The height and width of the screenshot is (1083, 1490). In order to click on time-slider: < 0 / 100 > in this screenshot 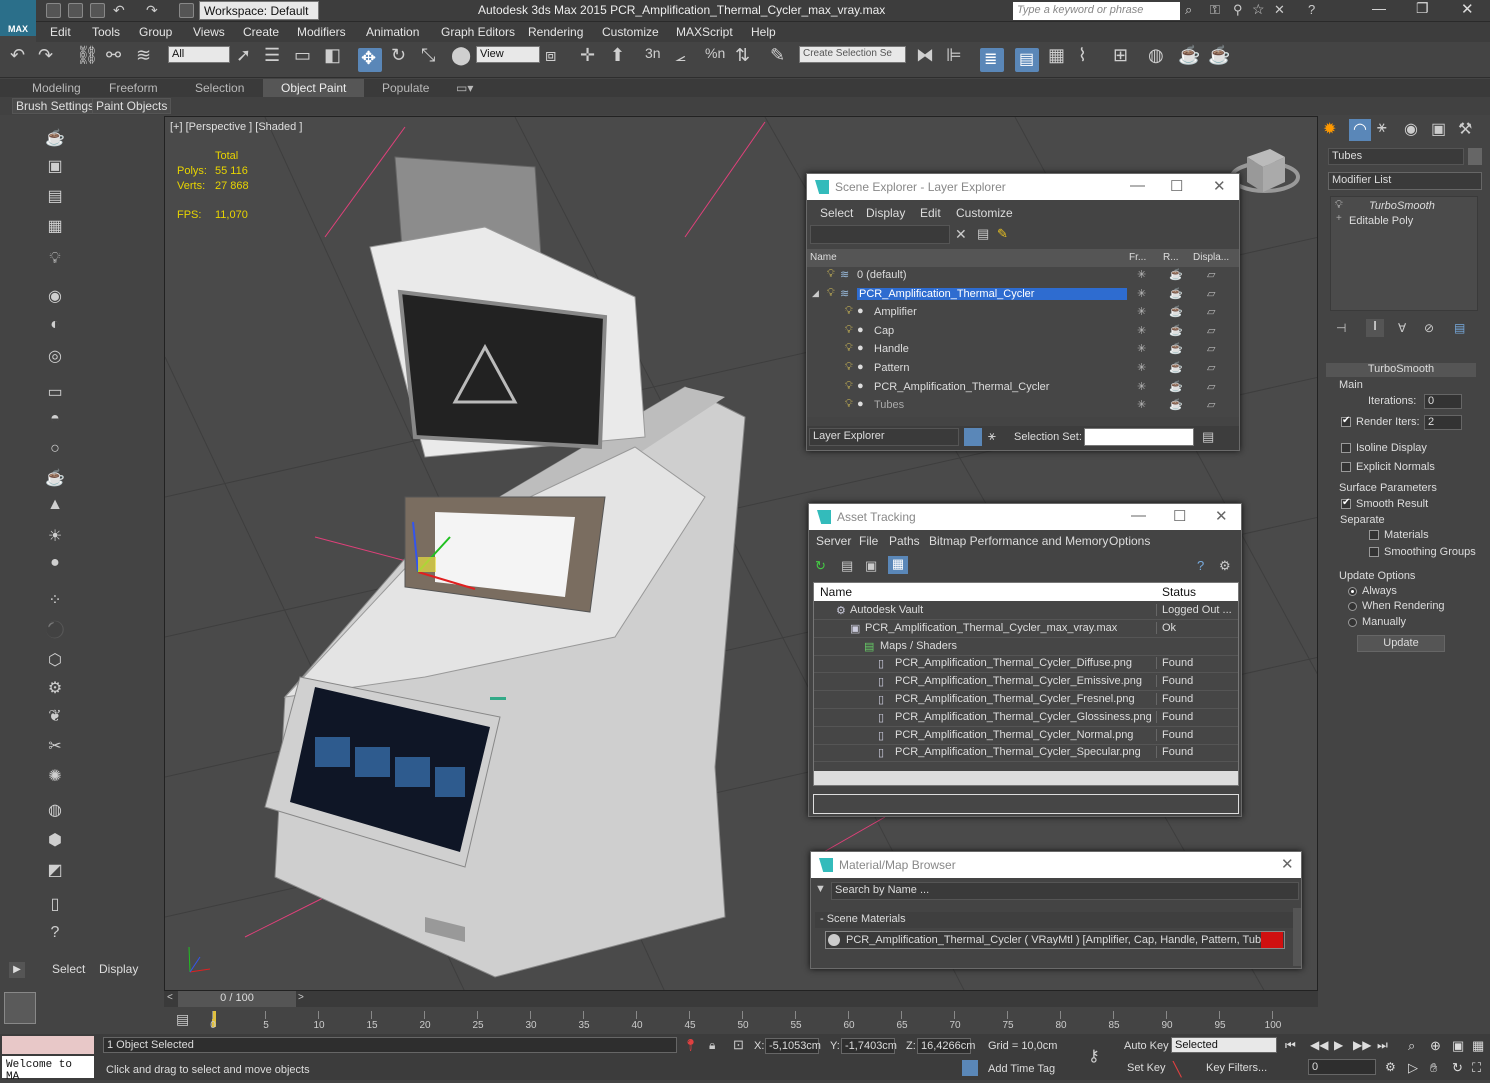, I will do `click(741, 999)`.